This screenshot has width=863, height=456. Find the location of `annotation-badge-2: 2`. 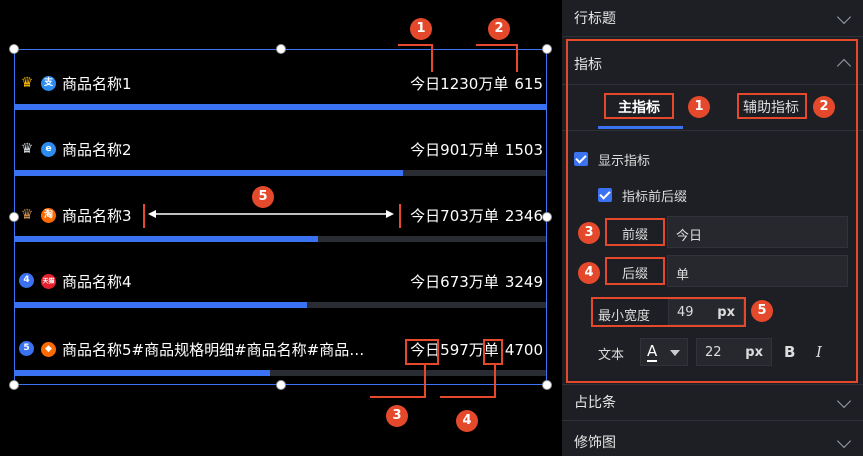

annotation-badge-2: 2 is located at coordinates (499, 29).